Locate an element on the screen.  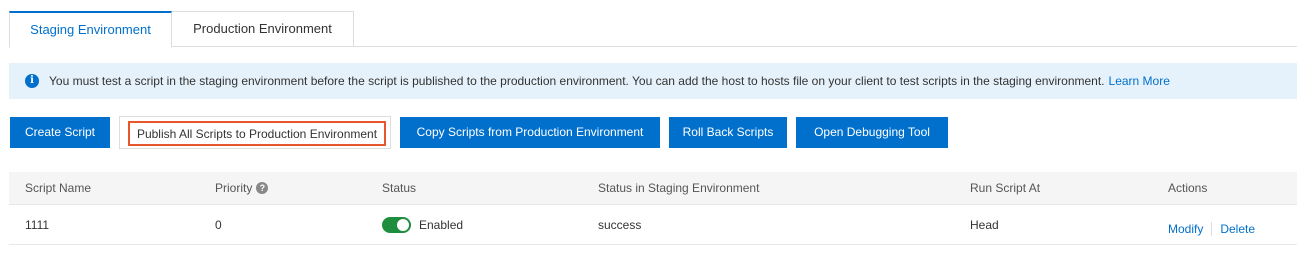
status-toggle is located at coordinates (396, 224).